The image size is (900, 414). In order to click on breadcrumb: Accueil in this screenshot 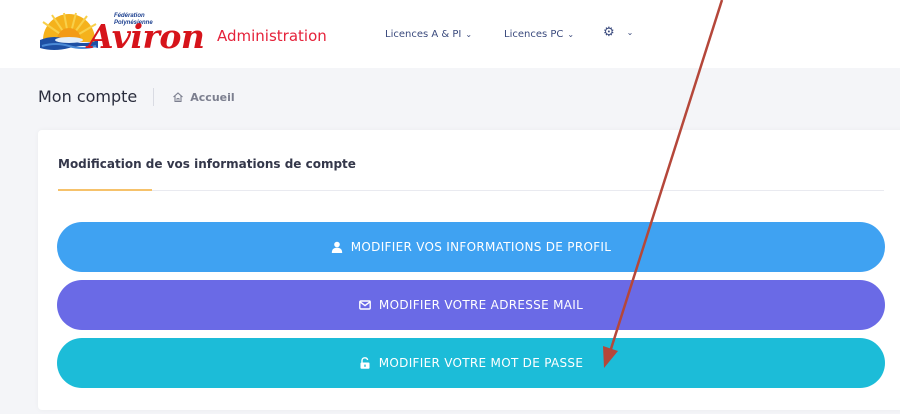, I will do `click(203, 97)`.